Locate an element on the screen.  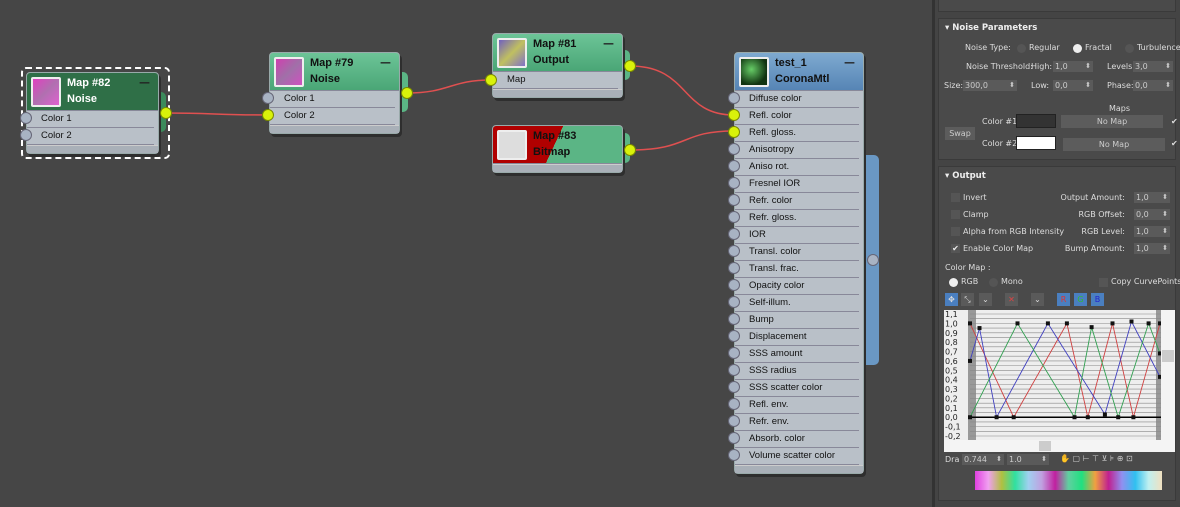
scale-point-icon: ⤡ is located at coordinates (967, 299).